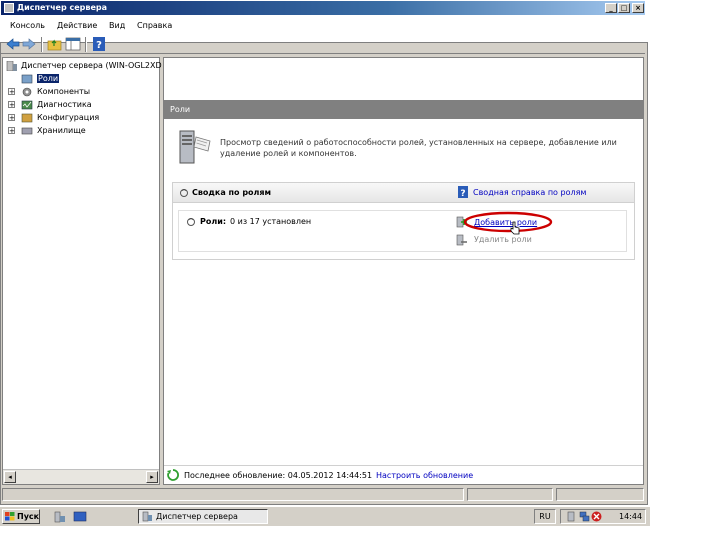 This screenshot has height=540, width=720. Describe the element at coordinates (27, 79) in the screenshot. I see `roles-icon` at that location.